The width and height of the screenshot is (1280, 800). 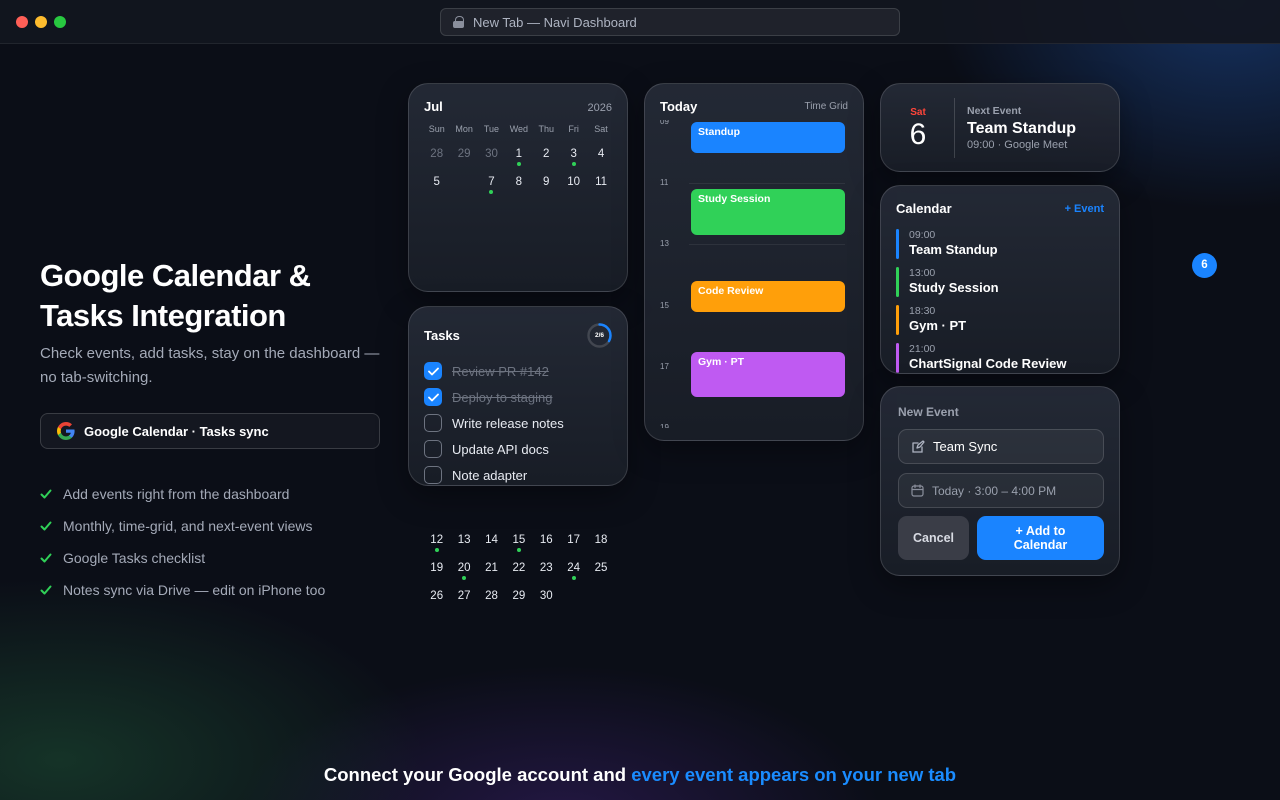 What do you see at coordinates (22, 22) in the screenshot?
I see `close-window-button` at bounding box center [22, 22].